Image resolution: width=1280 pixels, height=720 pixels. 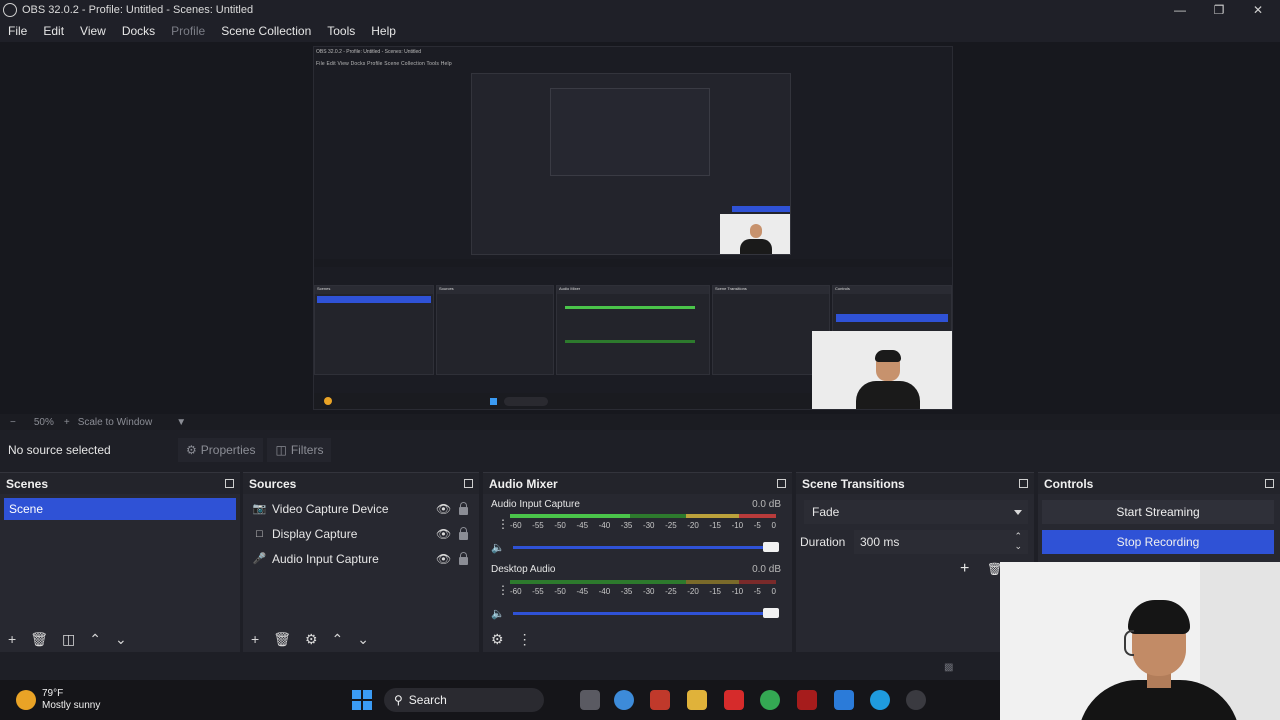 I want to click on chrome-icon, so click(x=770, y=700).